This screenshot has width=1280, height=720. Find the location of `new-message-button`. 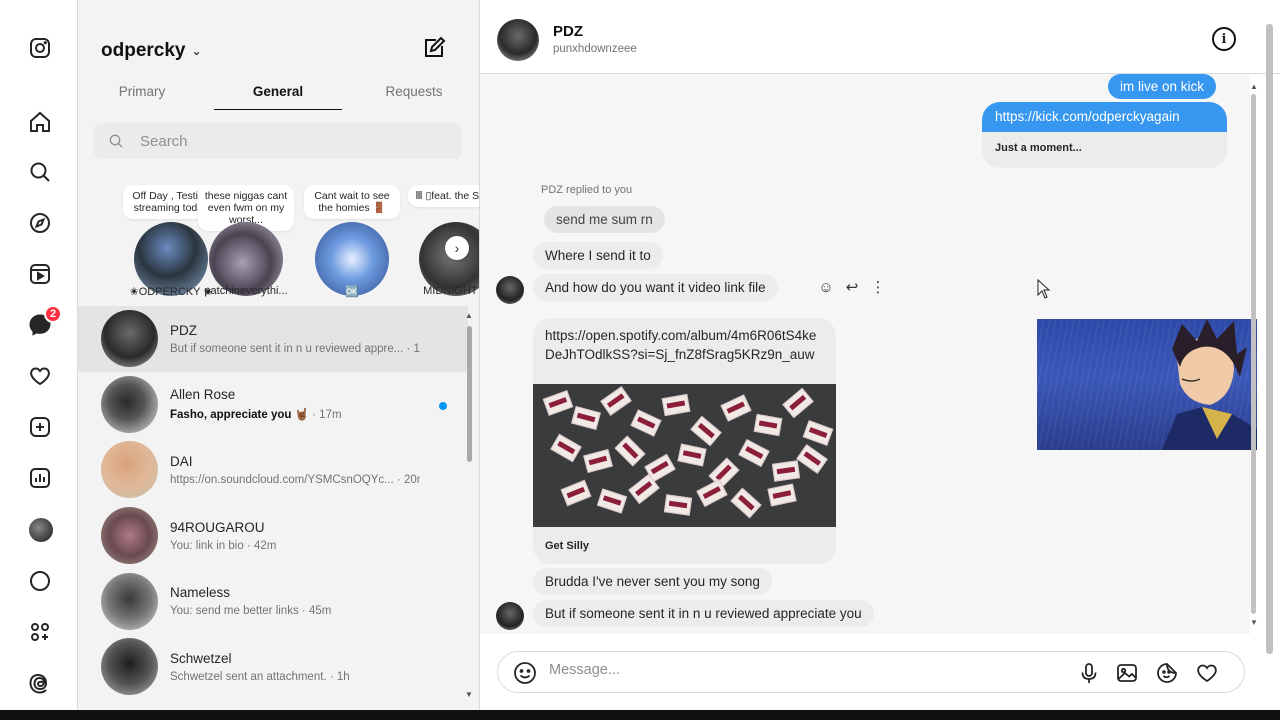

new-message-button is located at coordinates (435, 49).